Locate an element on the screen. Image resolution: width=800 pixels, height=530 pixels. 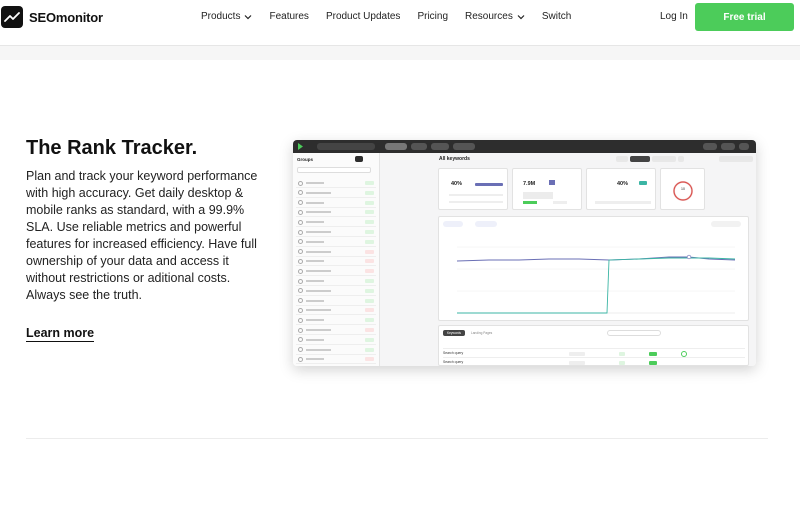
date-range is located at coordinates (736, 159).